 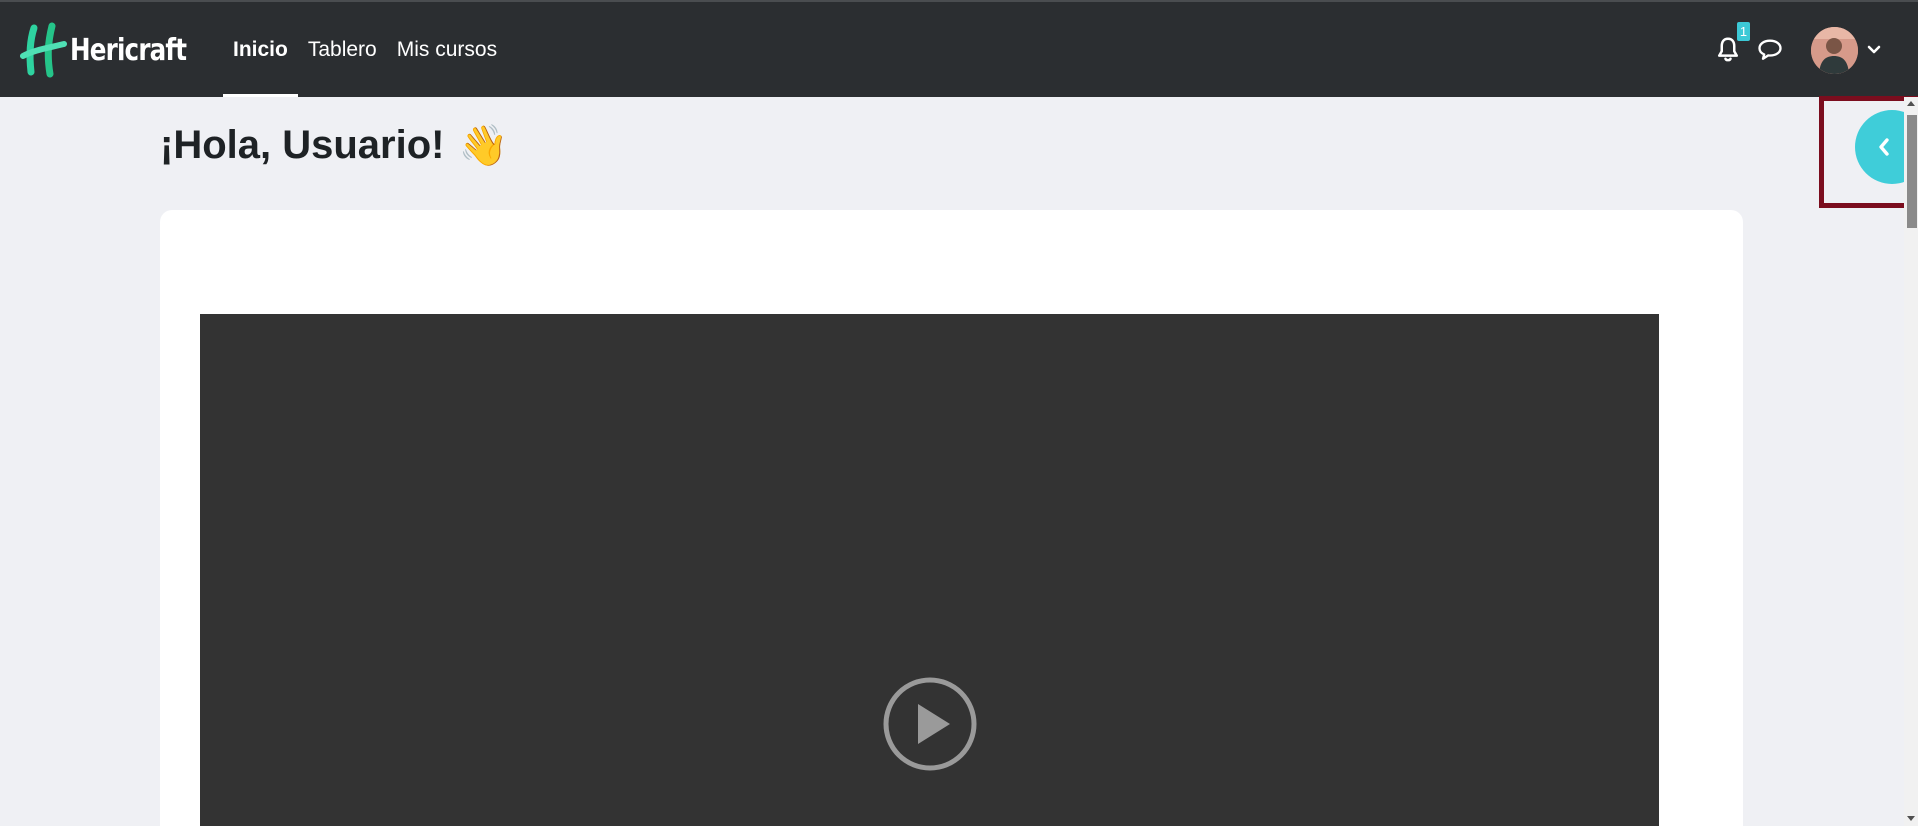 What do you see at coordinates (260, 49) in the screenshot?
I see `nav-item-inicio: Inicio` at bounding box center [260, 49].